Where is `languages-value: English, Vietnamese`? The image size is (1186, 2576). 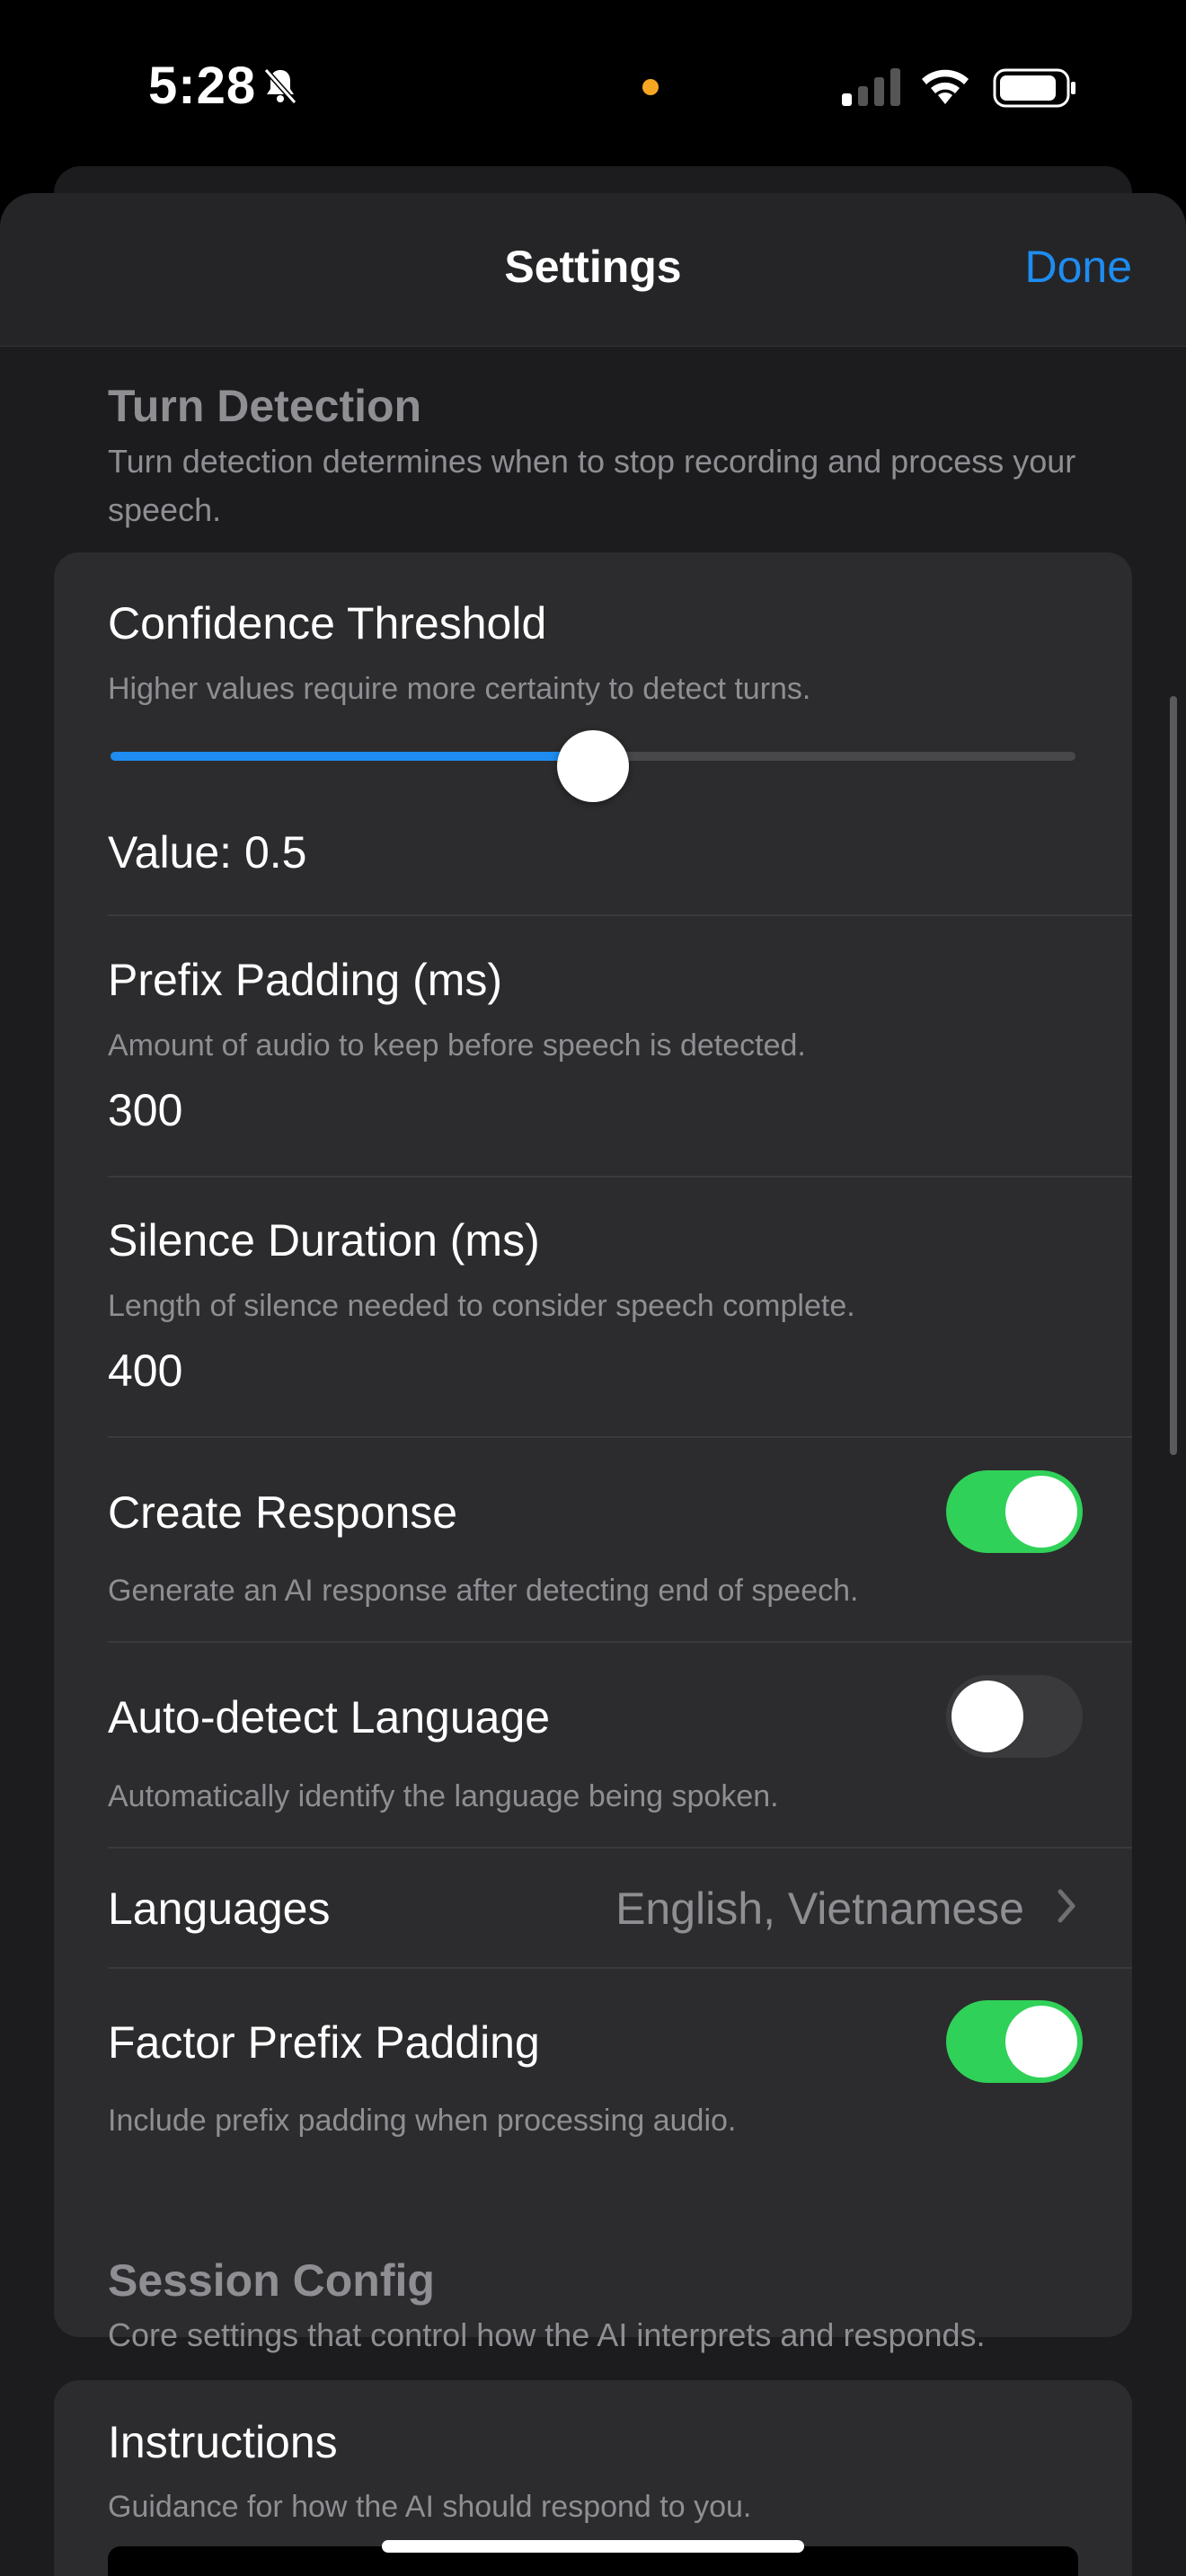
languages-value: English, Vietnamese is located at coordinates (819, 1908).